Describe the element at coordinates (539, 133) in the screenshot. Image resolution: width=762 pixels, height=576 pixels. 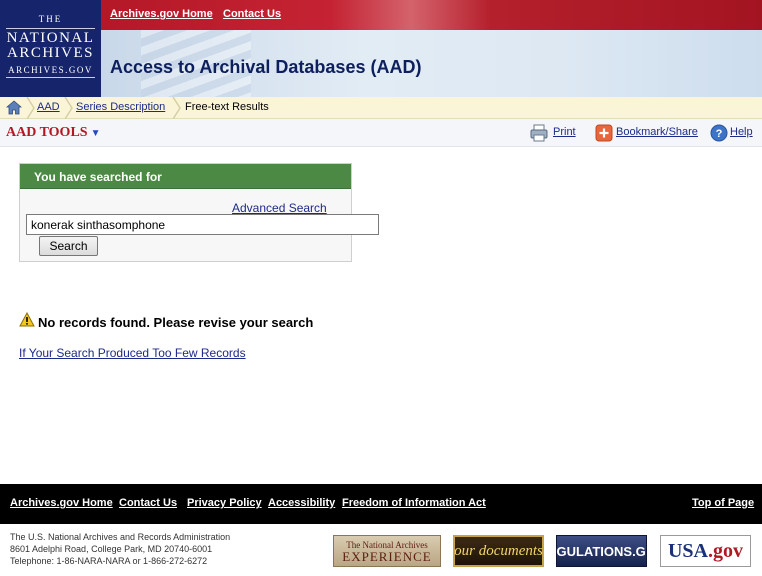
I see `print-icon` at that location.